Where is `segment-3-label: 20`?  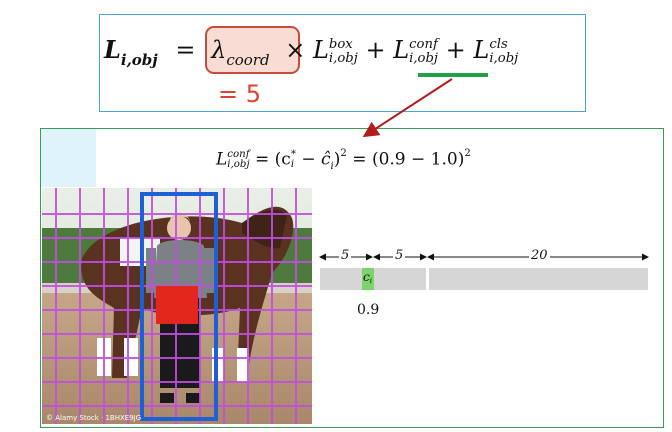 segment-3-label: 20 is located at coordinates (539, 255).